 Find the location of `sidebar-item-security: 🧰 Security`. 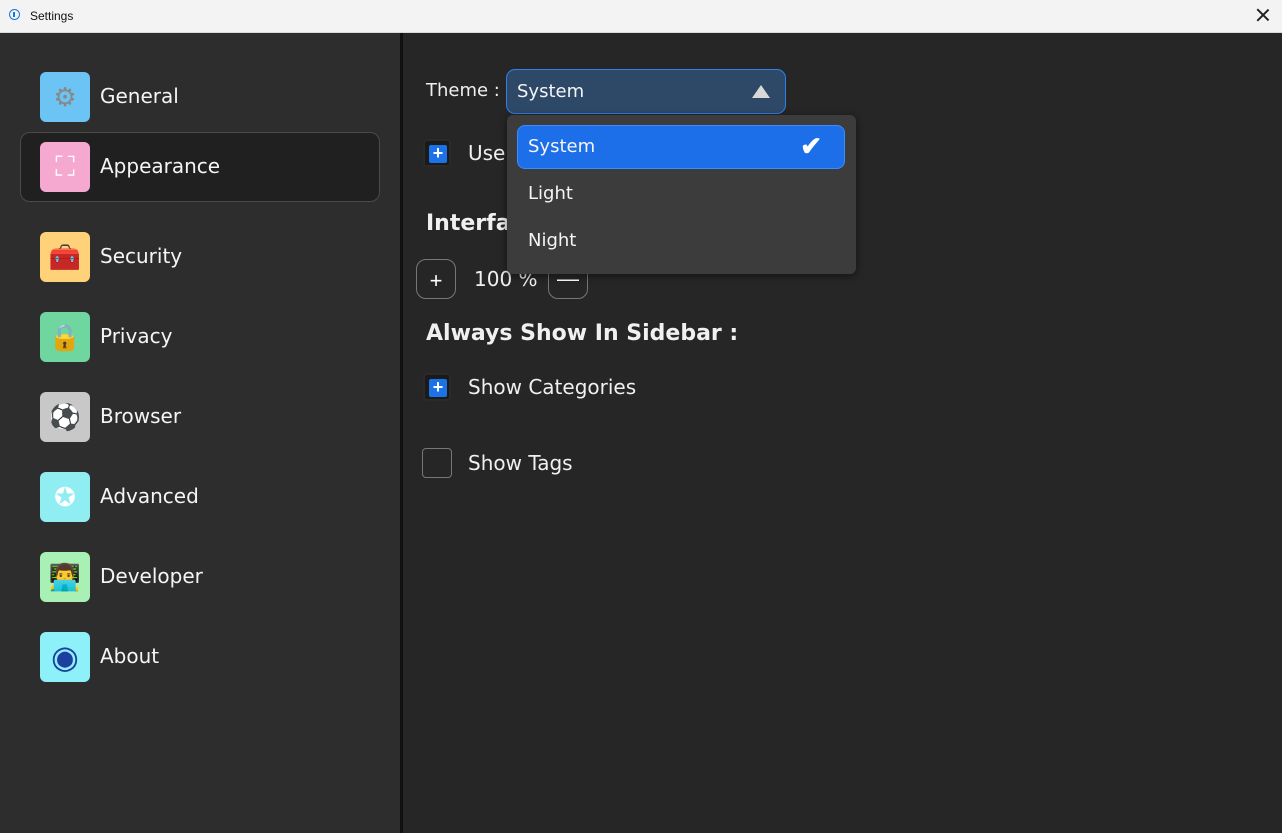

sidebar-item-security: 🧰 Security is located at coordinates (200, 257).